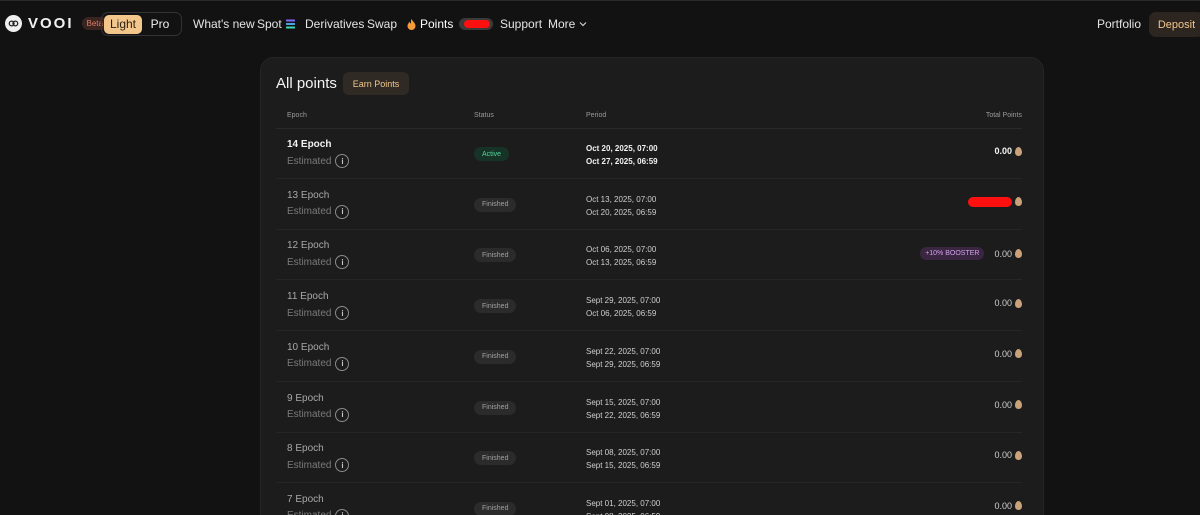 This screenshot has width=1200, height=515. What do you see at coordinates (1119, 24) in the screenshot?
I see `nav-link-portfolio: Portfolio` at bounding box center [1119, 24].